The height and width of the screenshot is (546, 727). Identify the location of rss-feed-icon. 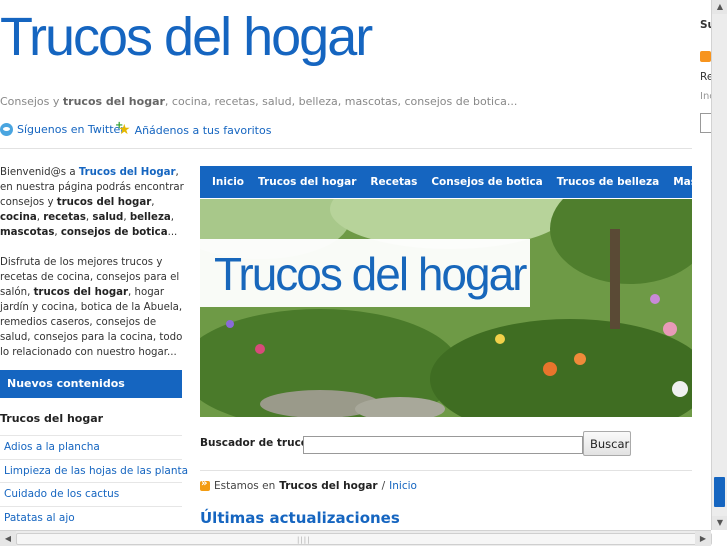
(705, 56).